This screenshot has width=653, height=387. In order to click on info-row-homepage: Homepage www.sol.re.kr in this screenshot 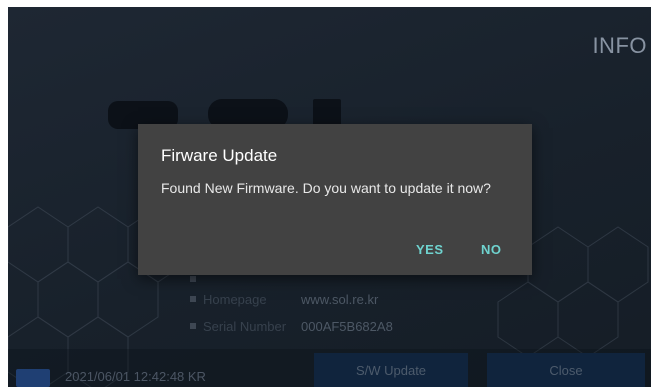, I will do `click(350, 299)`.